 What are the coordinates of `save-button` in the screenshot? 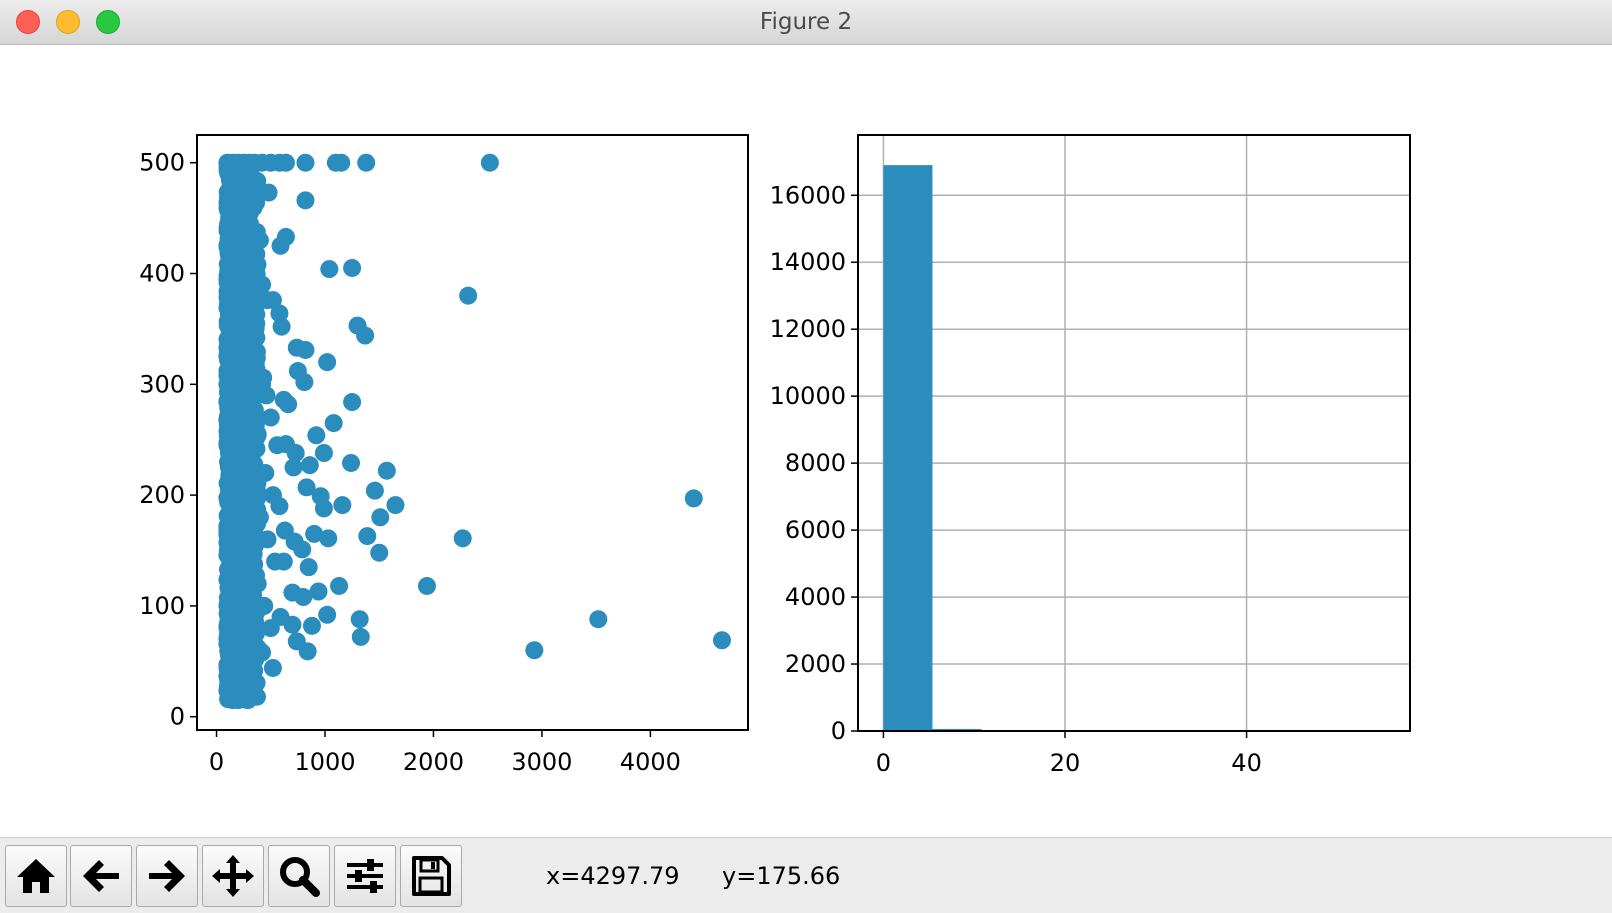 It's located at (431, 876).